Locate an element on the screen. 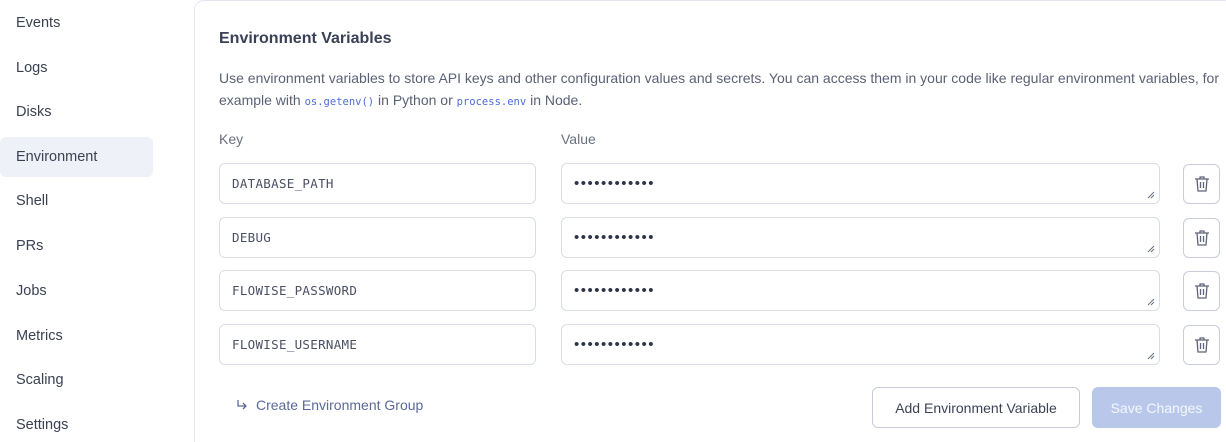  sidebar-item-label: Metrics is located at coordinates (39, 336).